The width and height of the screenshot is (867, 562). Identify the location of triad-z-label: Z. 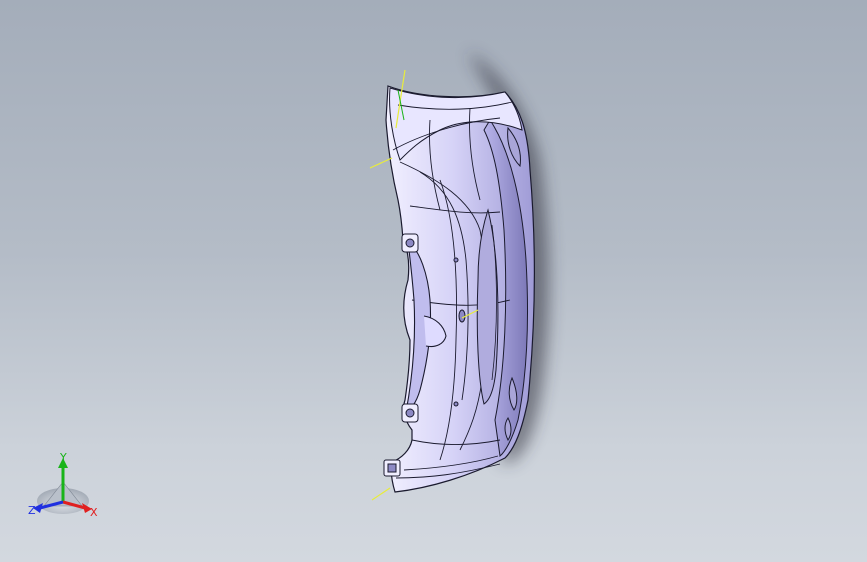
(32, 510).